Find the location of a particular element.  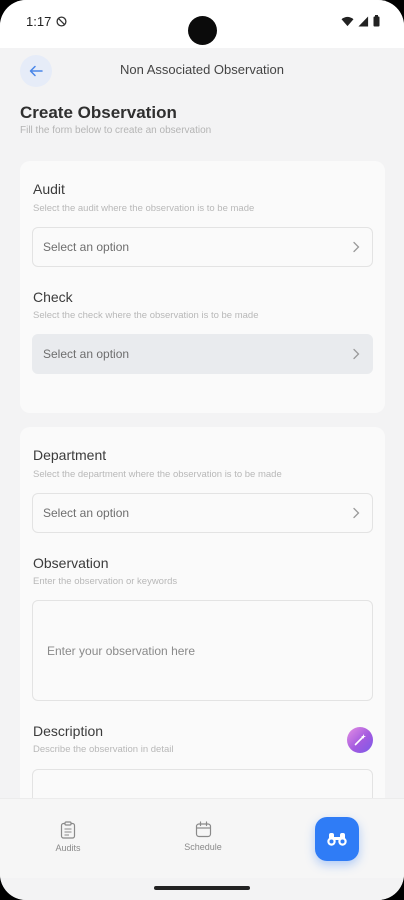

signal-icon is located at coordinates (363, 21).